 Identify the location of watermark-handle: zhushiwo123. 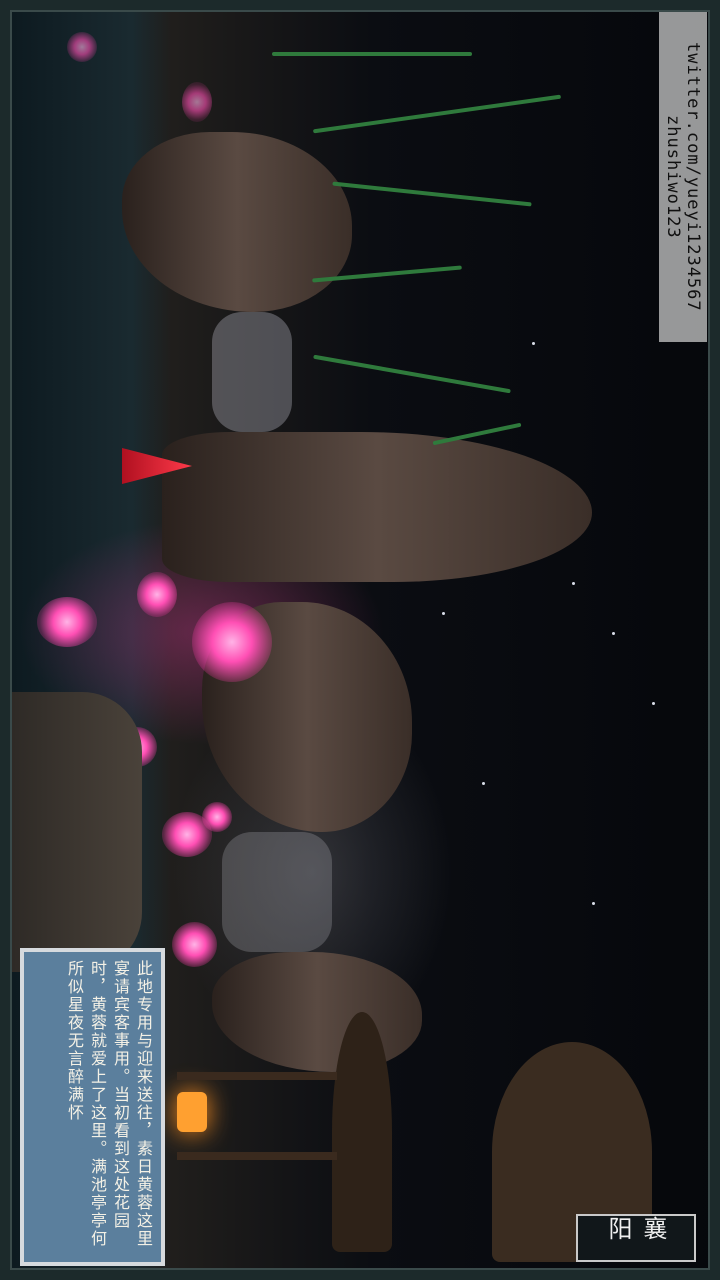
(673, 177).